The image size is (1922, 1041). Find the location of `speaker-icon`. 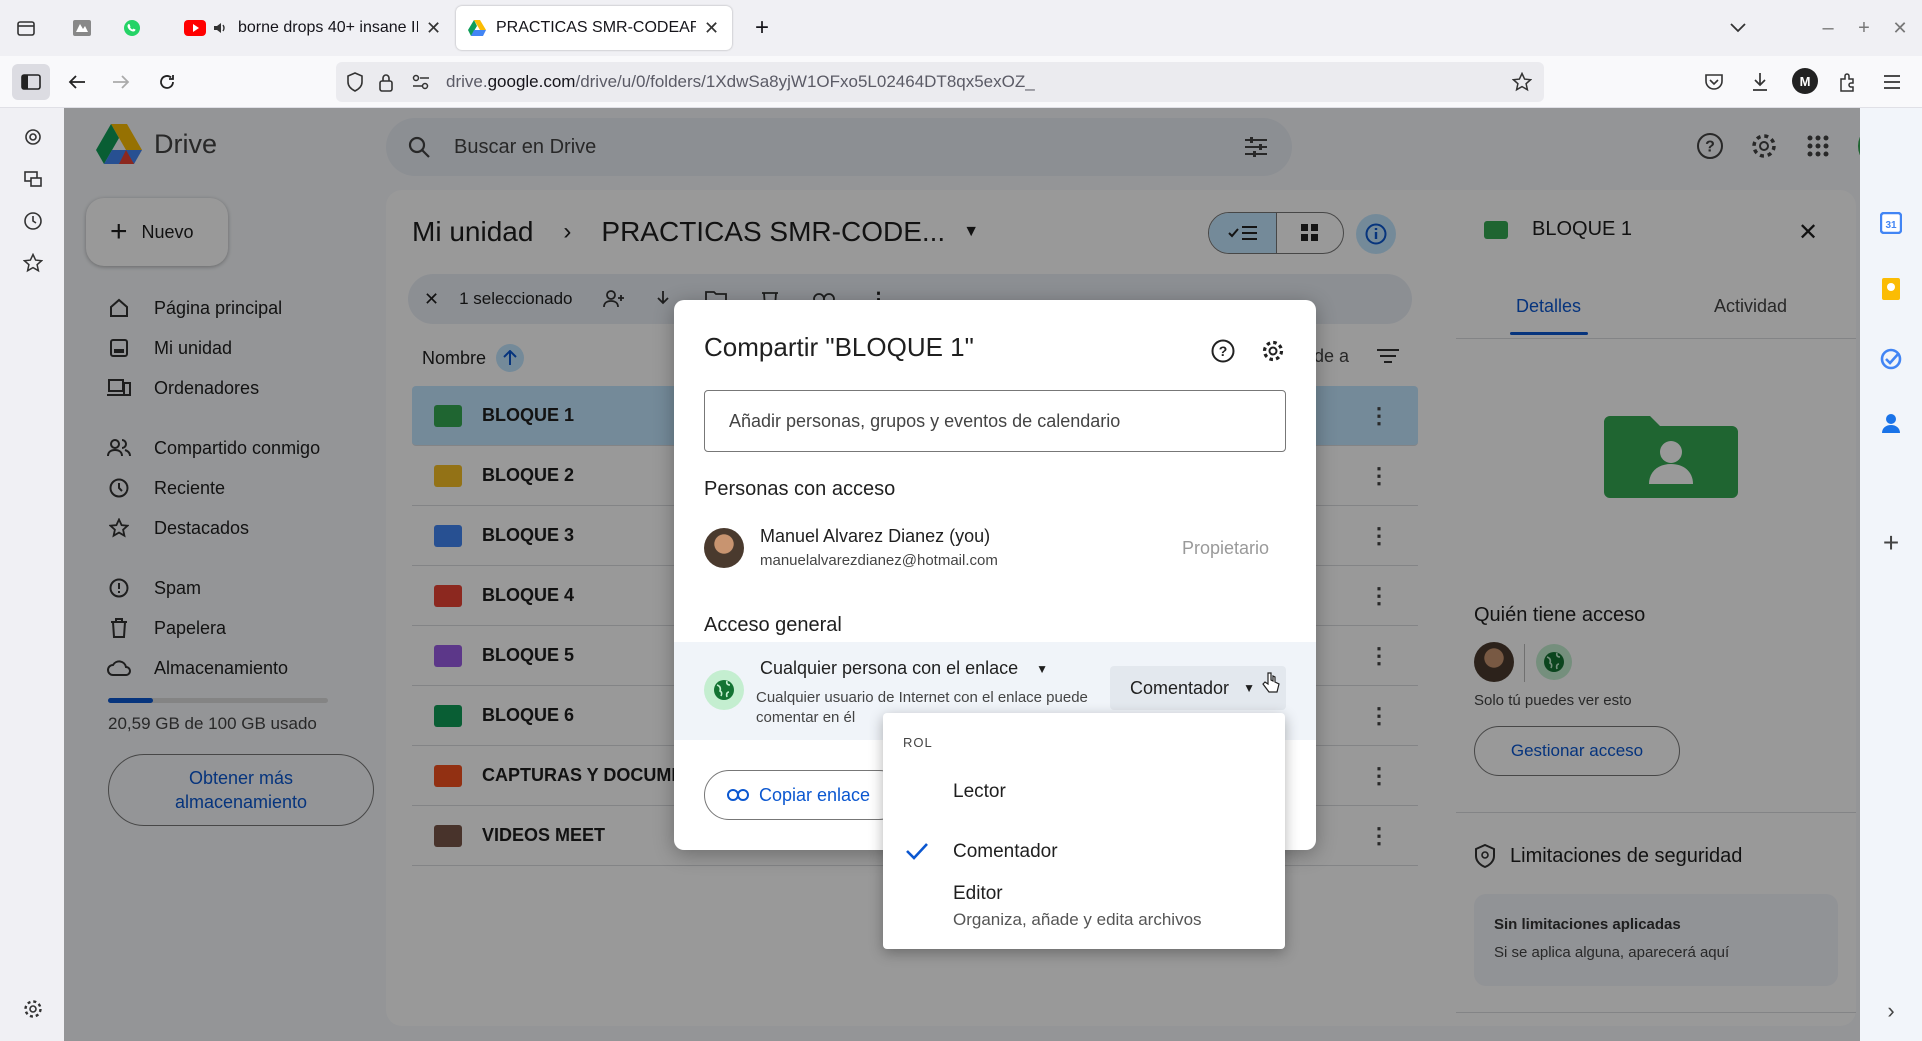

speaker-icon is located at coordinates (220, 28).